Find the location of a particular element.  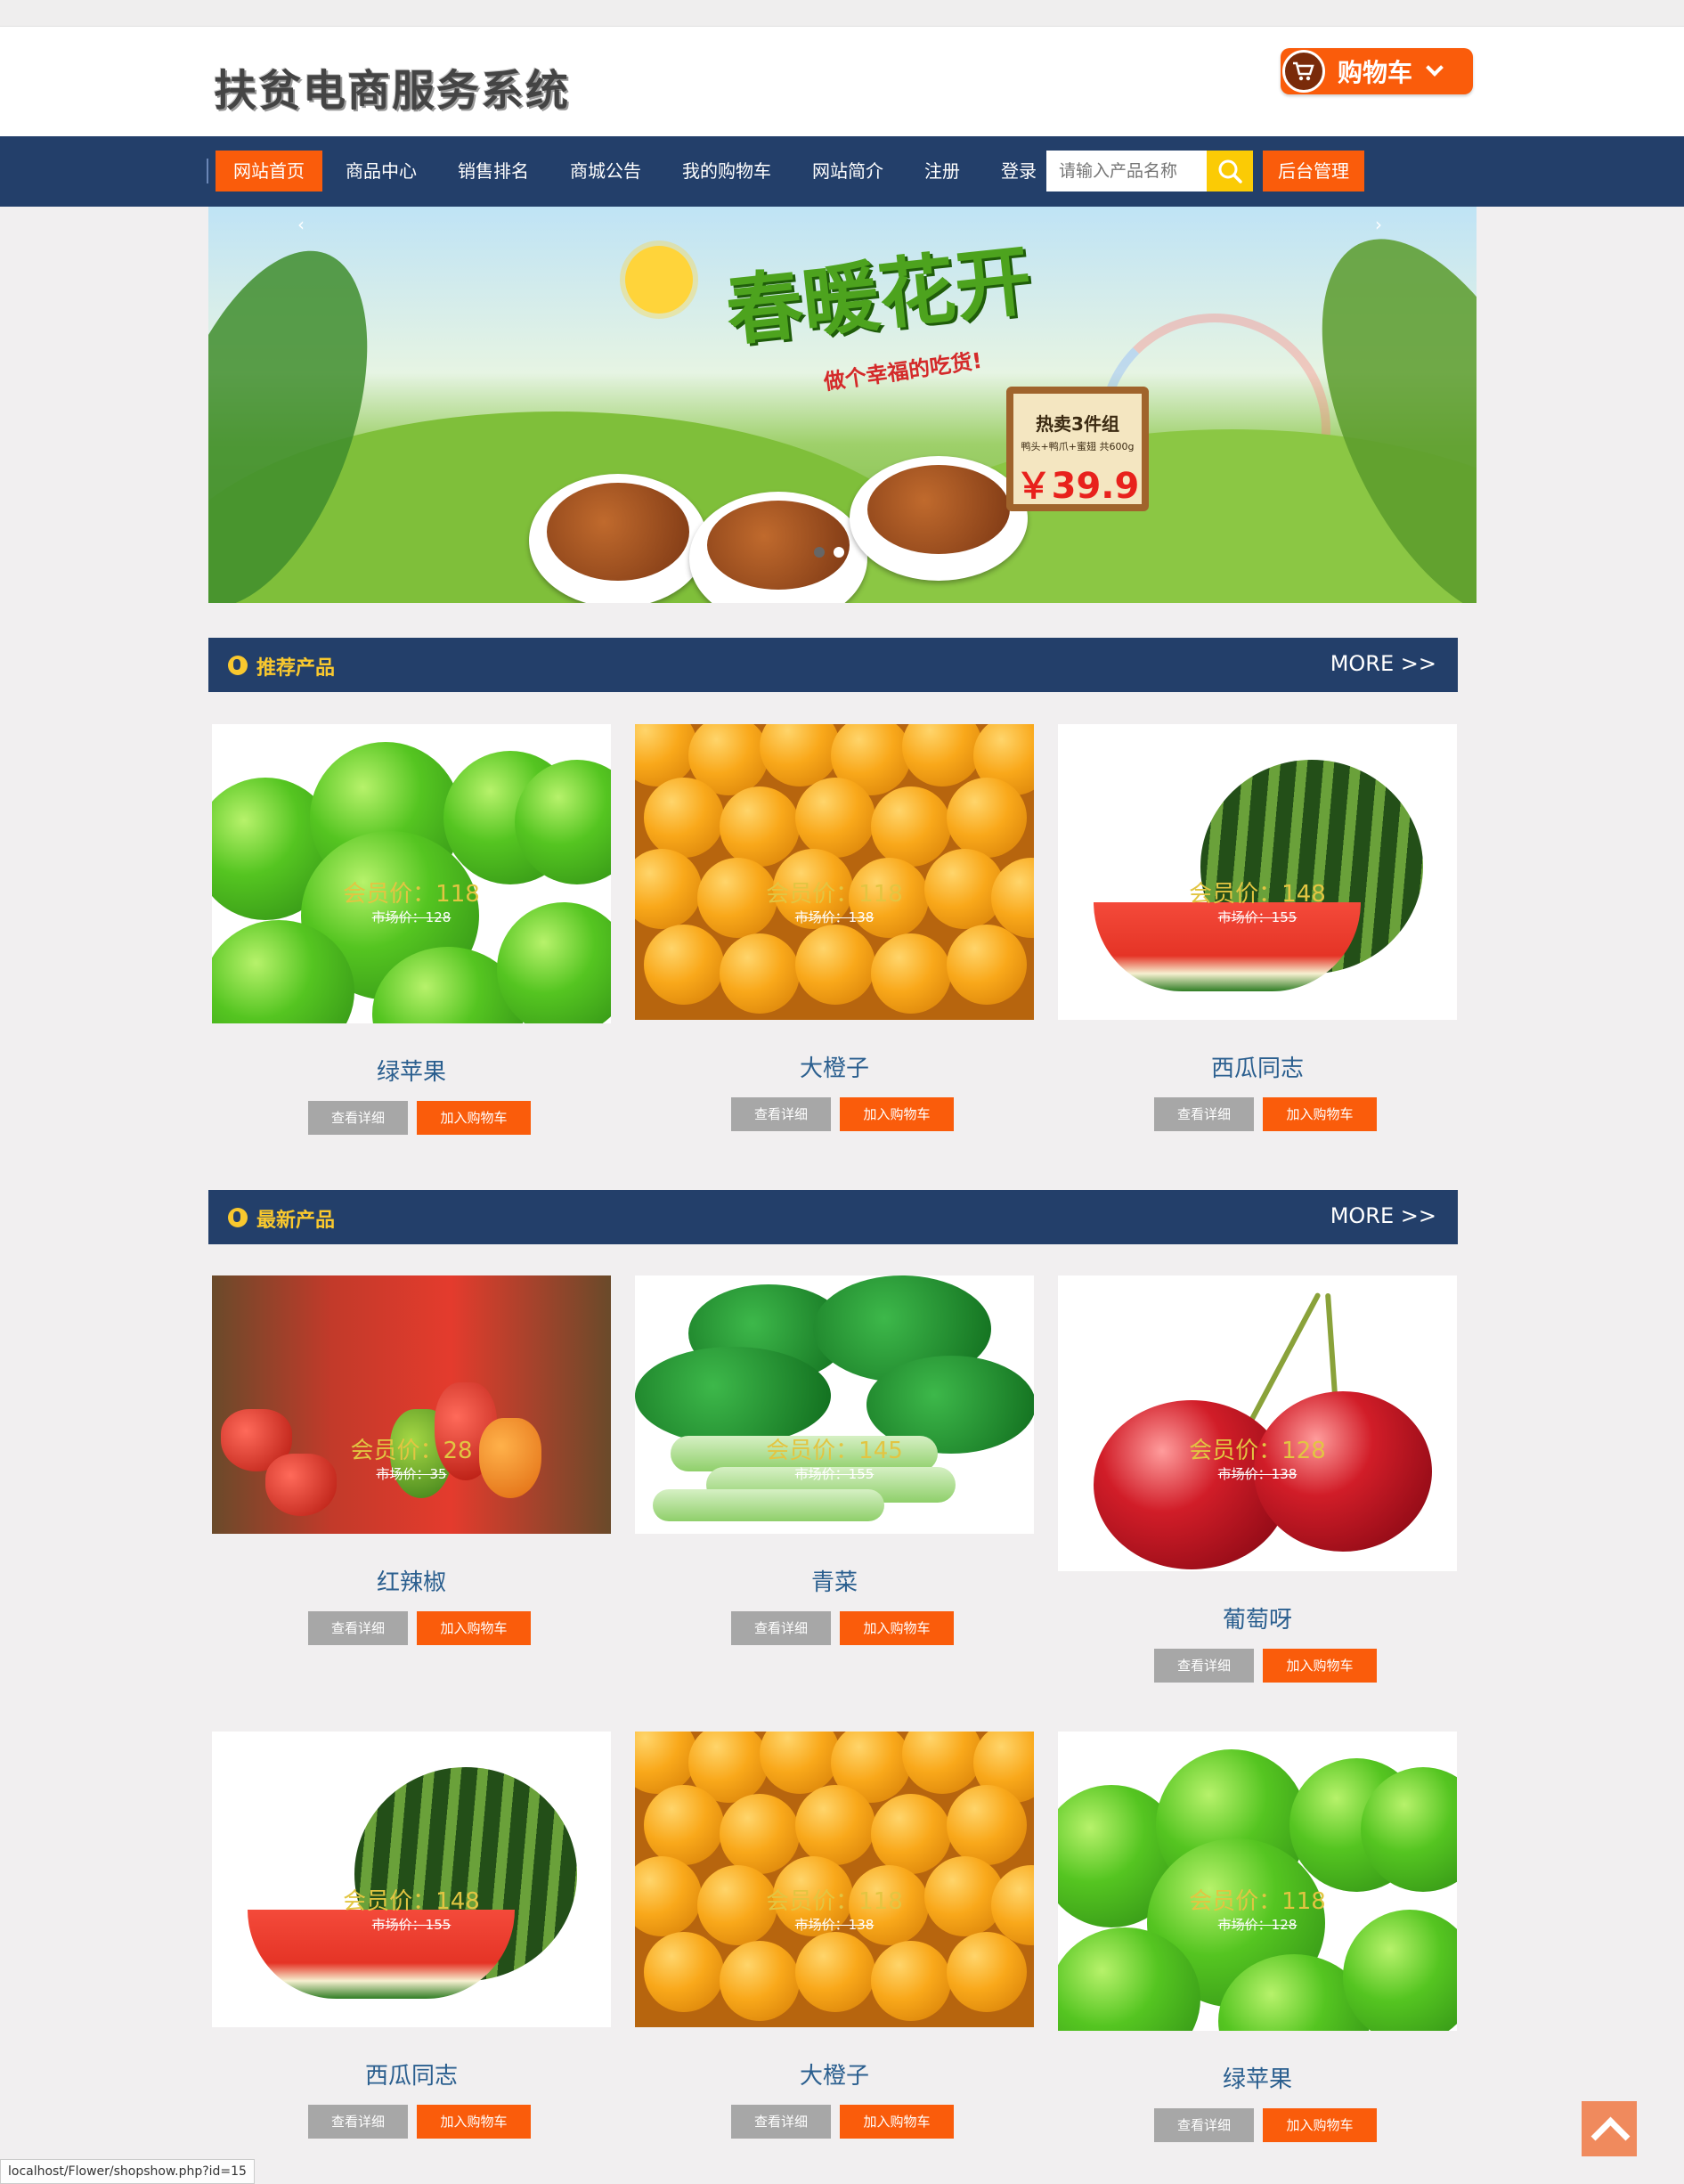

cart-dropdown-button: 购物车 is located at coordinates (1377, 71).